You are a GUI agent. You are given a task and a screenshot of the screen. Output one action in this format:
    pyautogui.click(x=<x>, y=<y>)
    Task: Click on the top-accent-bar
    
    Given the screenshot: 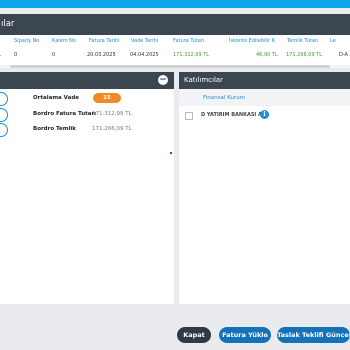 What is the action you would take?
    pyautogui.click(x=175, y=4)
    